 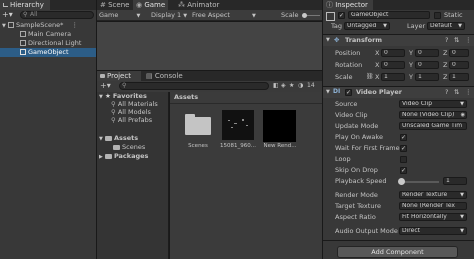 What do you see at coordinates (186, 97) in the screenshot?
I see `breadcrumb: Assets` at bounding box center [186, 97].